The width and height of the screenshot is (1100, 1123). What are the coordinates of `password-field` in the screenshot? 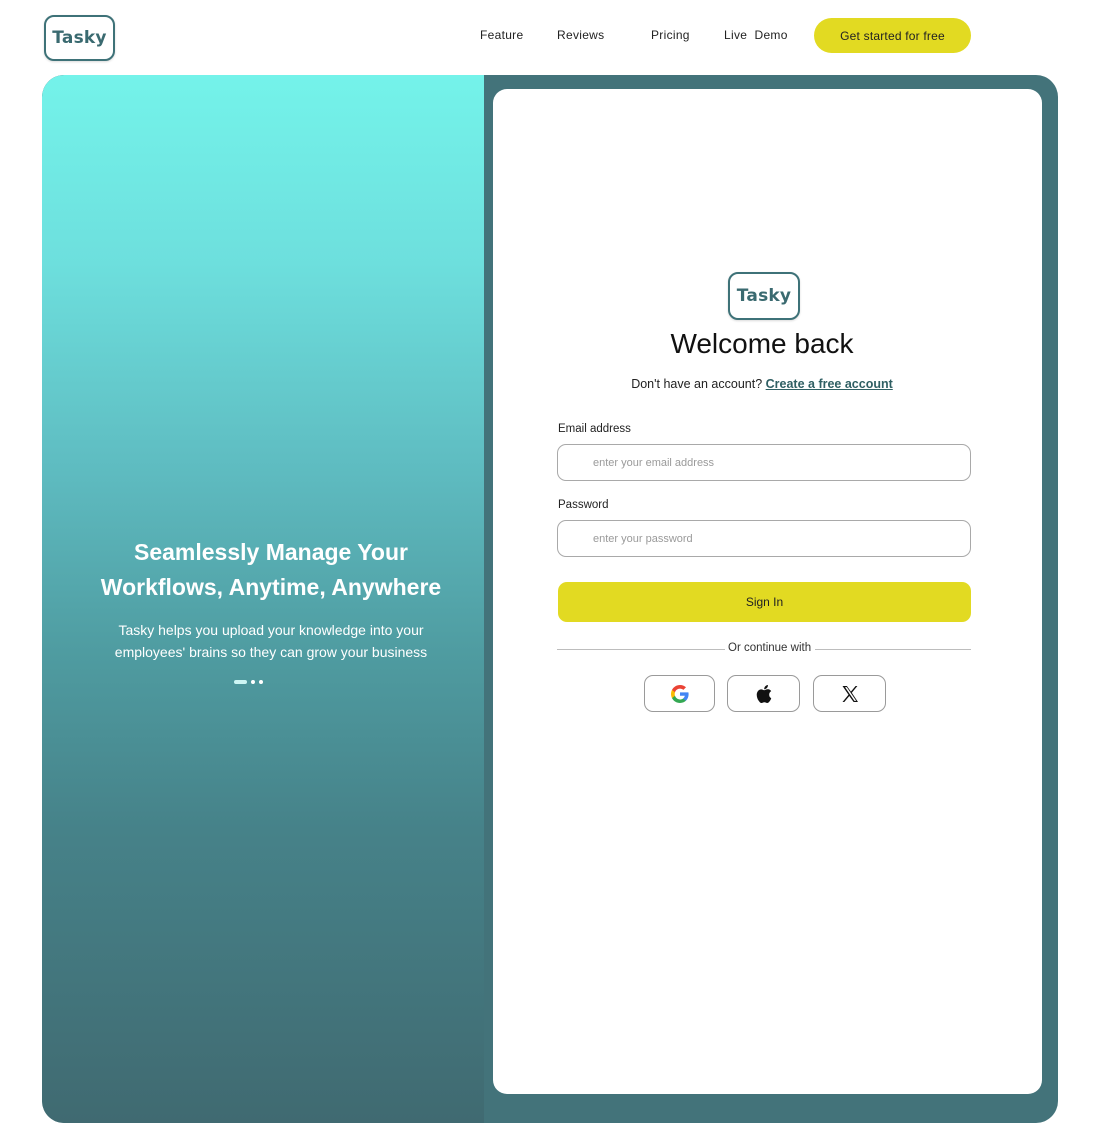 It's located at (764, 538).